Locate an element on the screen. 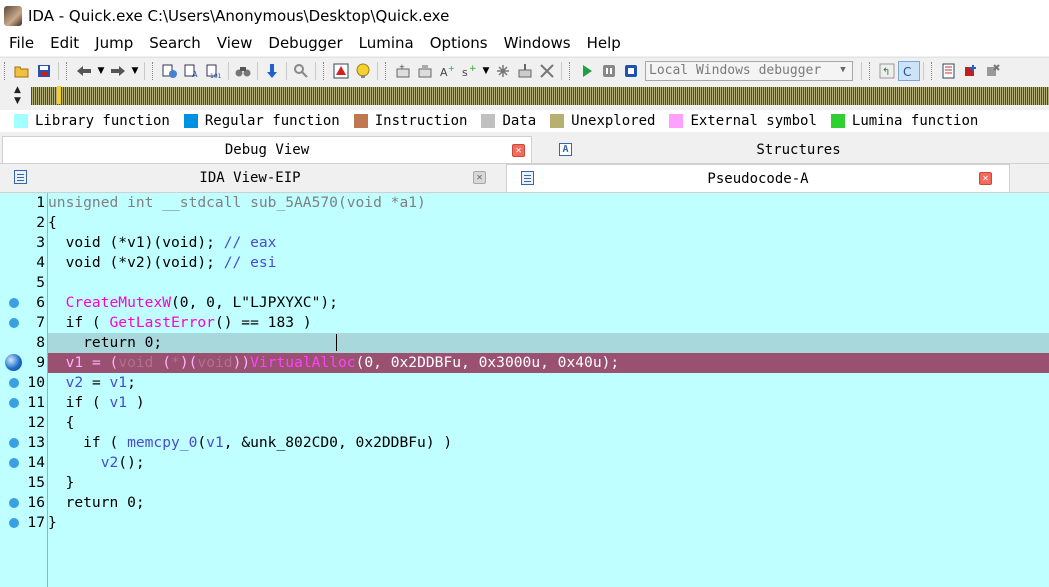 The height and width of the screenshot is (587, 1049). menu-view: View is located at coordinates (234, 43).